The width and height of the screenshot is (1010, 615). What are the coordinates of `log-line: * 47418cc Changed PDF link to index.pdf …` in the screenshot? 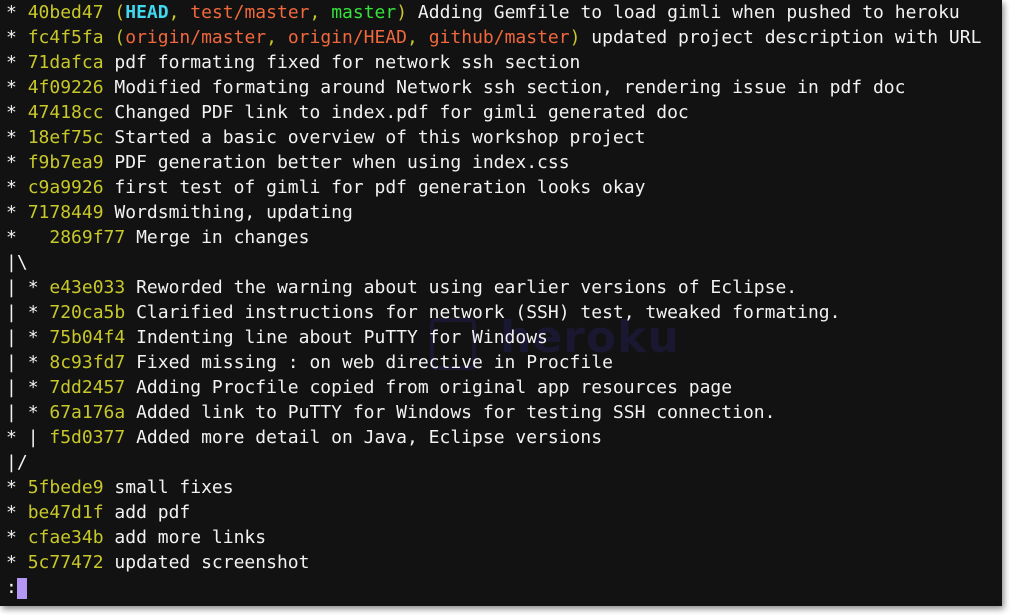 It's located at (504, 112).